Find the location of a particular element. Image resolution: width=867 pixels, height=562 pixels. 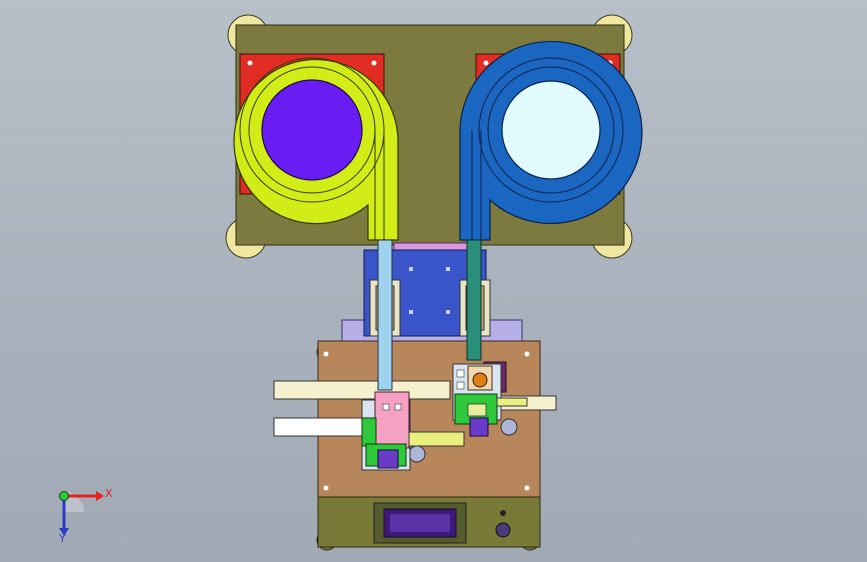

right-feed-tube is located at coordinates (474, 300).